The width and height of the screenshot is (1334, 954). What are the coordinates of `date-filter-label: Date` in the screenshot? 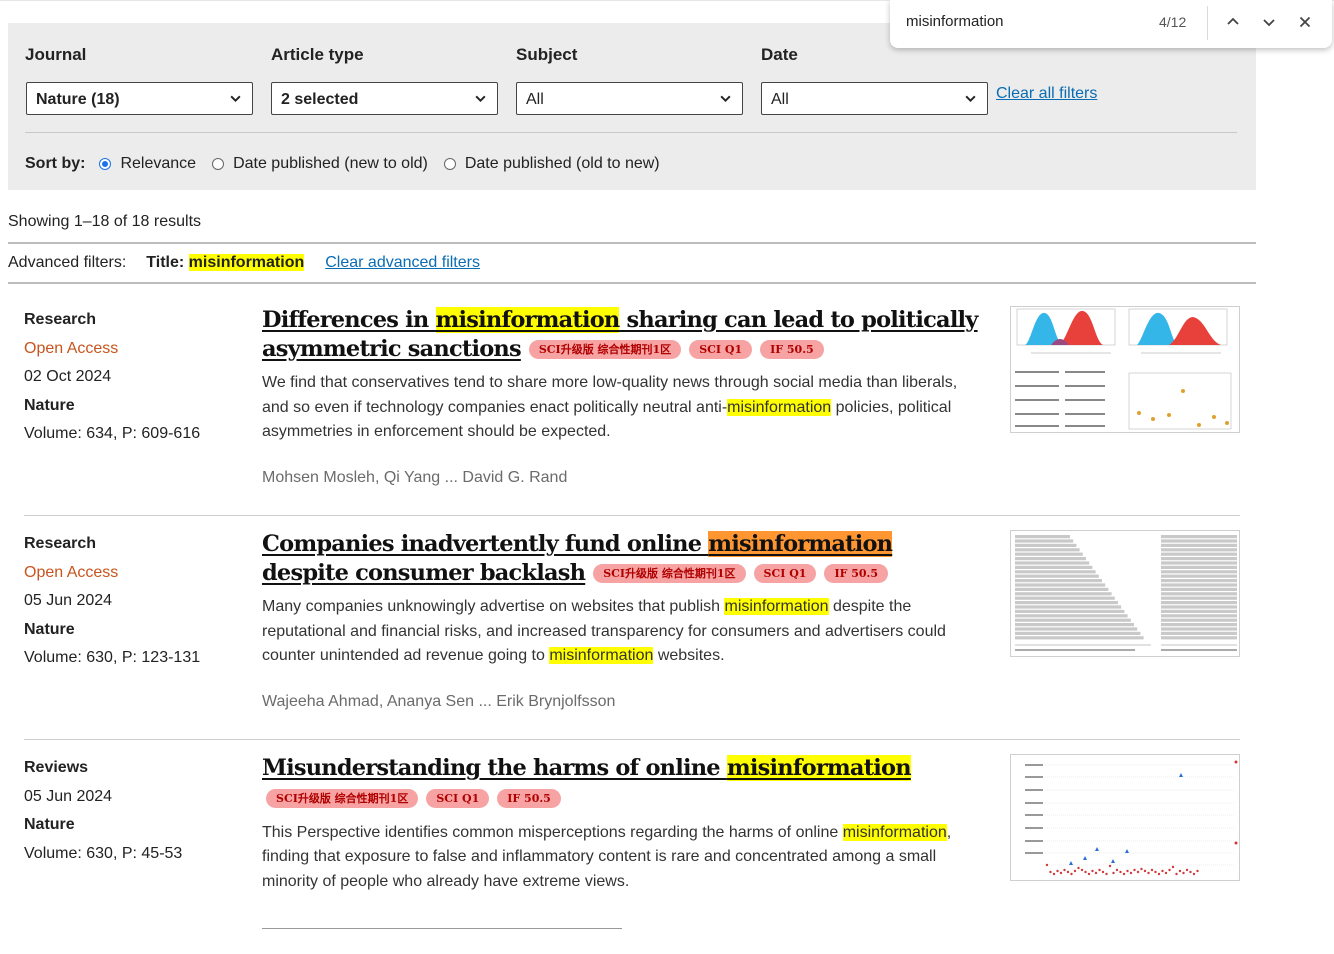 It's located at (779, 54).